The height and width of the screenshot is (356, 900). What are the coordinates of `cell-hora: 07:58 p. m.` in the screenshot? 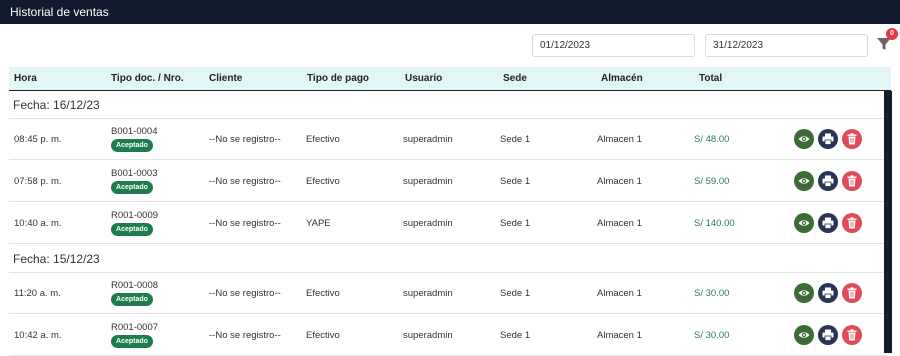 It's located at (38, 181).